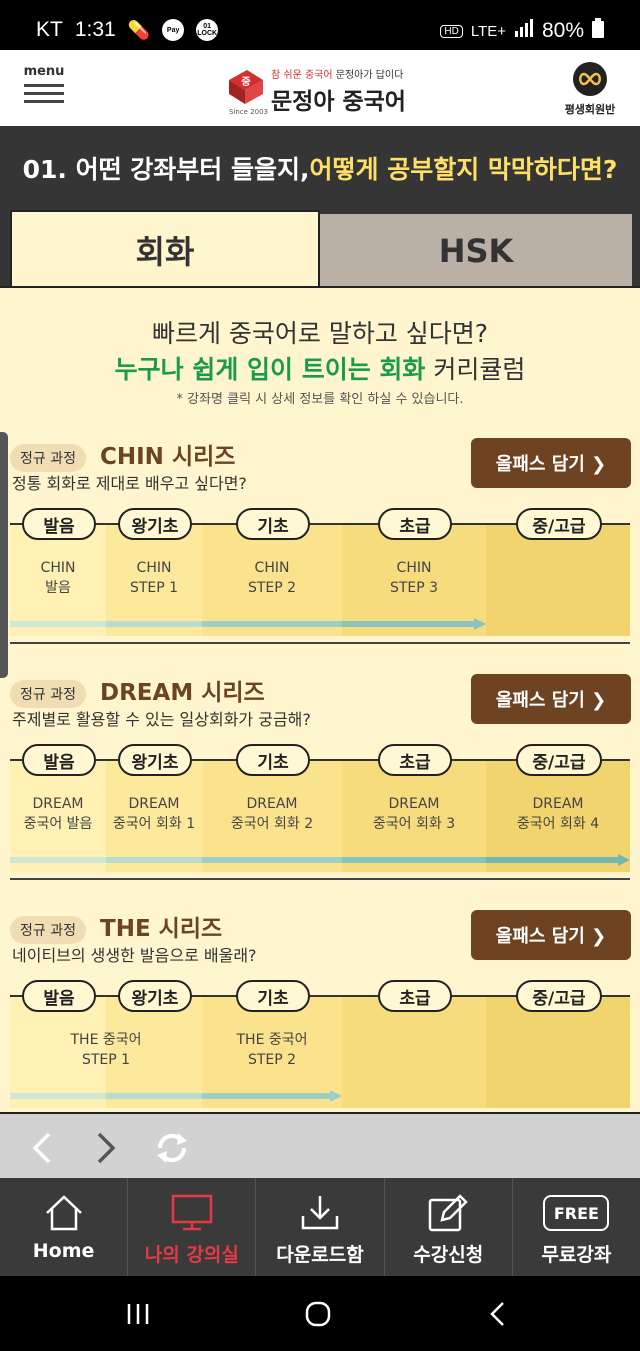  Describe the element at coordinates (320, 168) in the screenshot. I see `section-banner: 01. 어떤 강좌부터 들을지, 어떻게 공부할지 막막하다면?` at that location.